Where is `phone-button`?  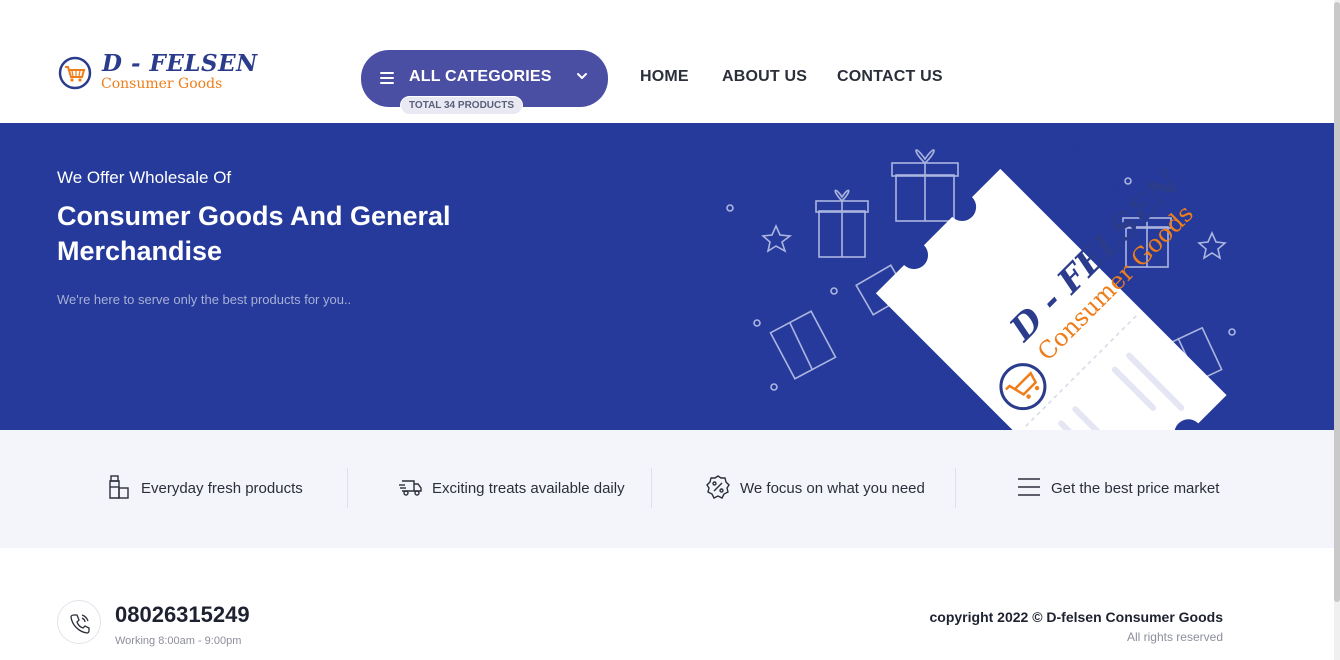
phone-button is located at coordinates (79, 622).